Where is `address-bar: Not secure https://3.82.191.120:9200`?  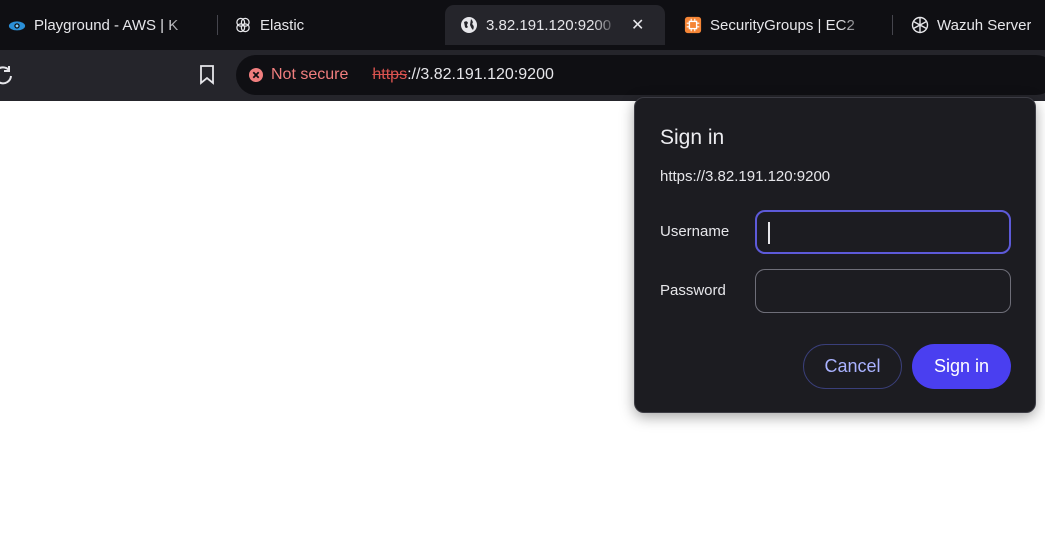 address-bar: Not secure https://3.82.191.120:9200 is located at coordinates (640, 75).